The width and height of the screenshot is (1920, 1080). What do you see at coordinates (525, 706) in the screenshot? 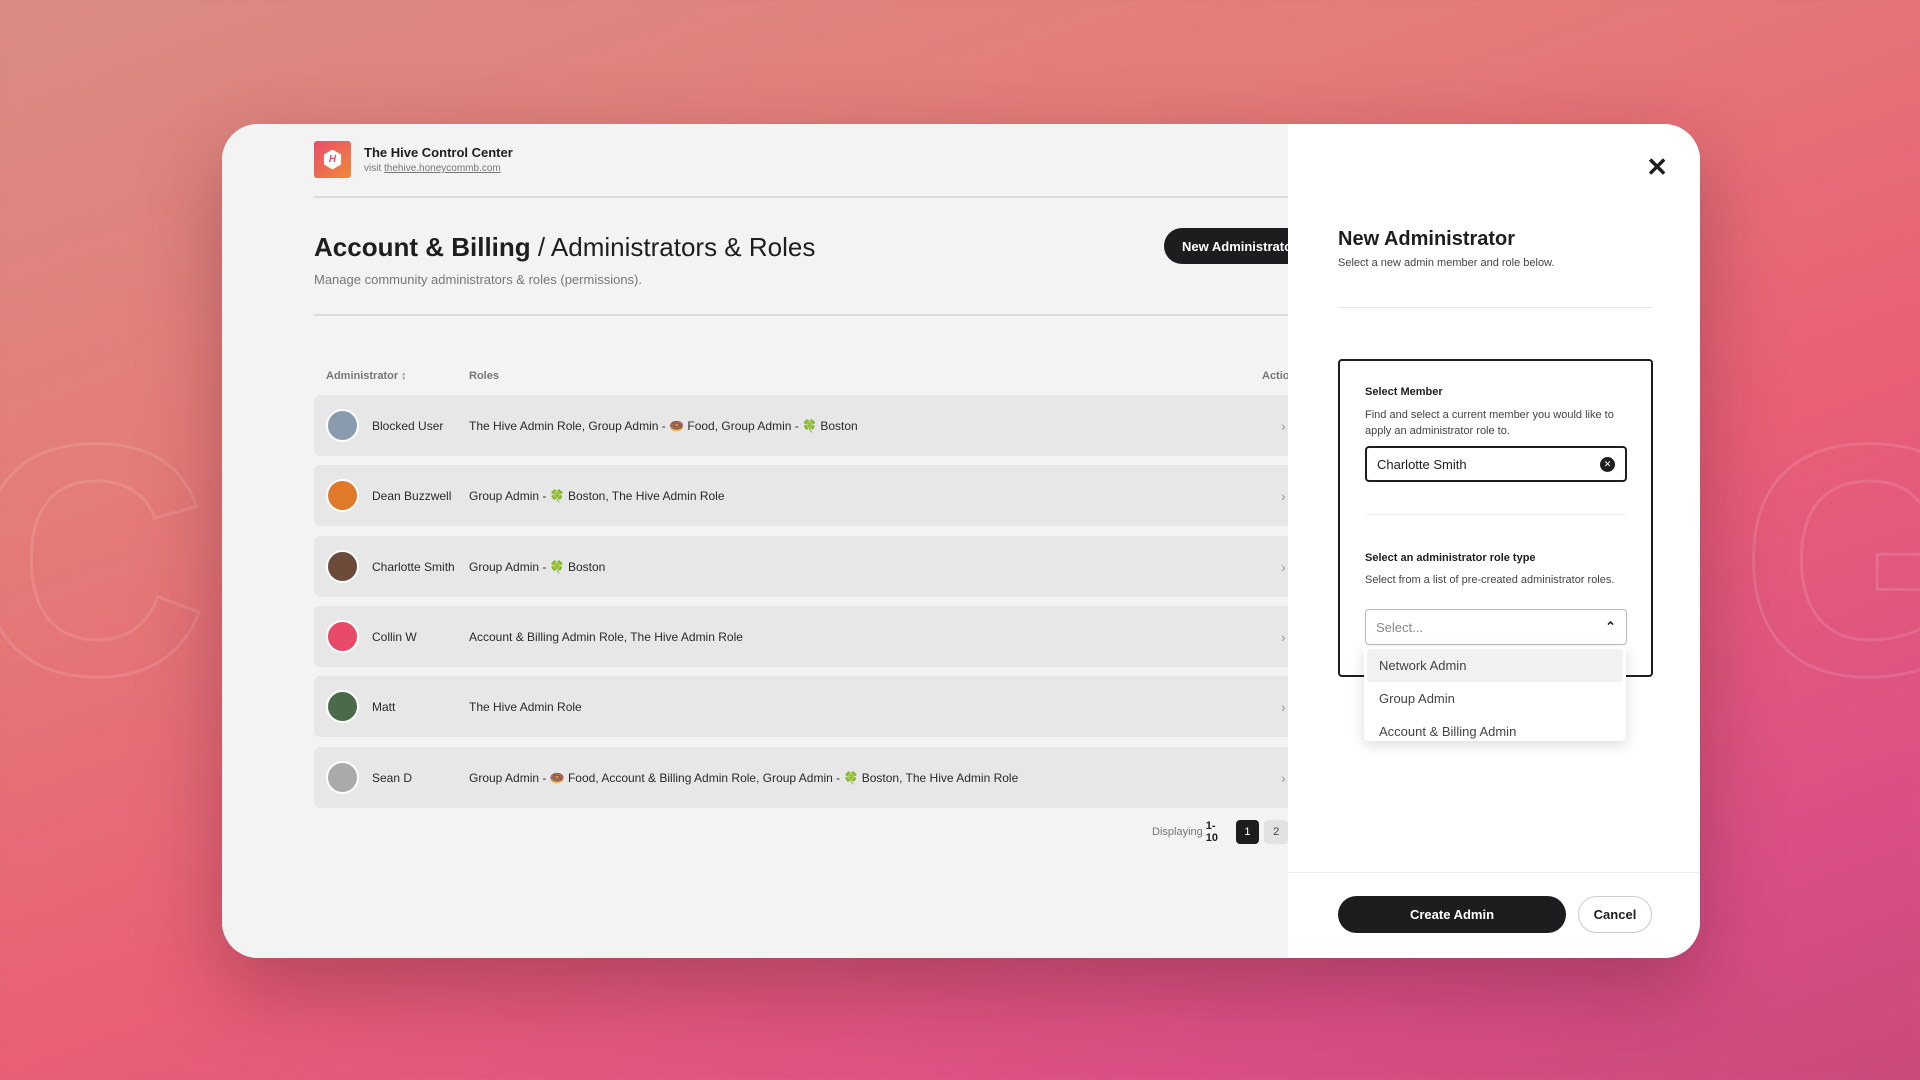
I see `administrator-roles: The Hive Admin Role` at bounding box center [525, 706].